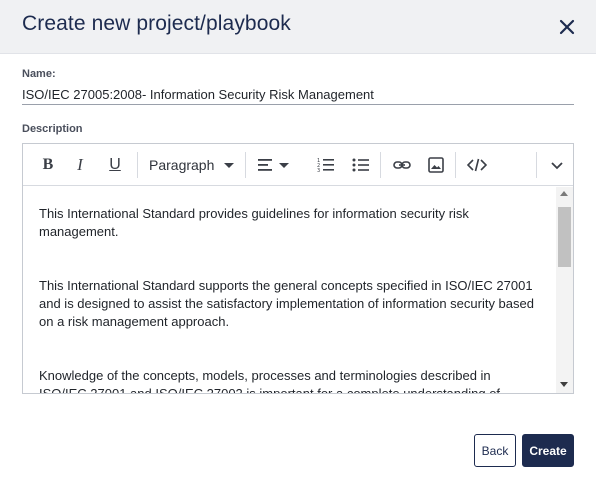 The width and height of the screenshot is (596, 489). Describe the element at coordinates (298, 165) in the screenshot. I see `editor-toolbar: B I U Paragraph 1 2 3` at that location.